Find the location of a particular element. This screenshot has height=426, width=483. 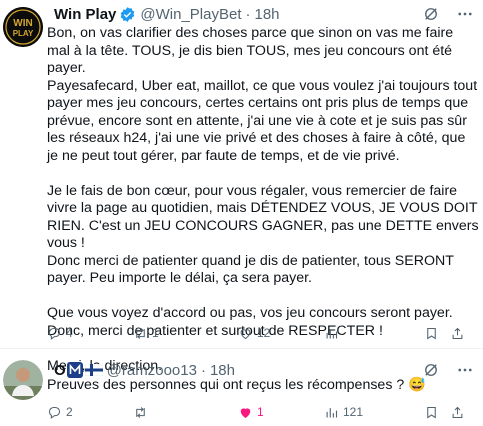

reply-count: 4 is located at coordinates (69, 333).